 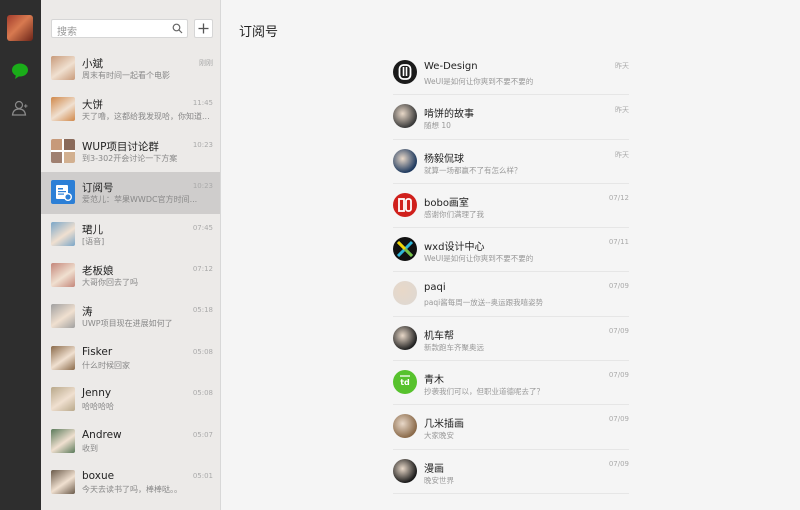 What do you see at coordinates (511, 250) in the screenshot?
I see `subscription-item: wxd设计中心 WeUI是如何让你爽到不要不要的 07/11` at bounding box center [511, 250].